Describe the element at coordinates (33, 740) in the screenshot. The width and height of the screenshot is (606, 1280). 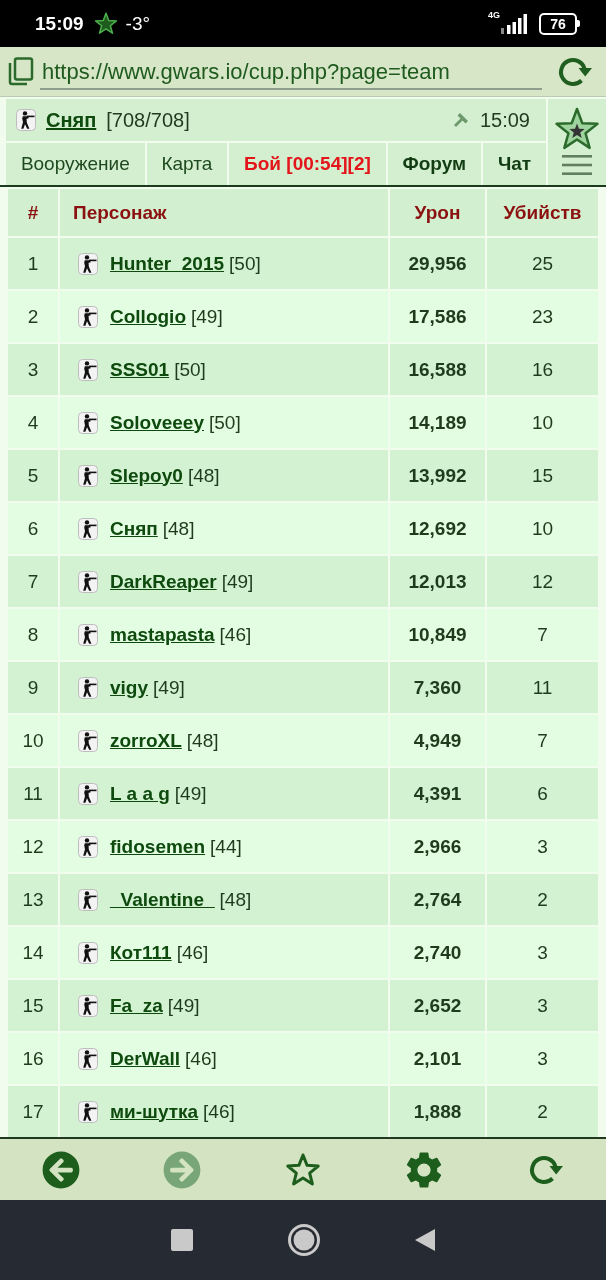
I see `rank-cell: 10` at that location.